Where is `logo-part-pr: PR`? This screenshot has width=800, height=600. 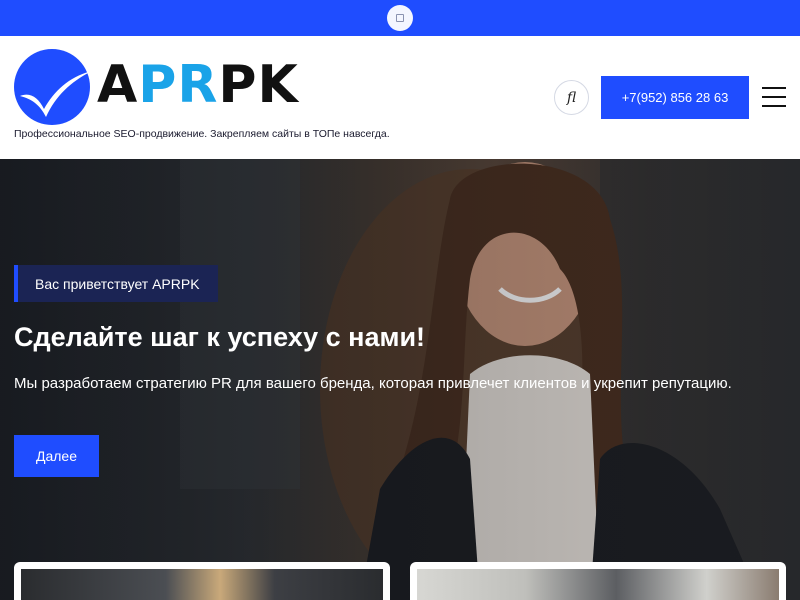 logo-part-pr: PR is located at coordinates (178, 85).